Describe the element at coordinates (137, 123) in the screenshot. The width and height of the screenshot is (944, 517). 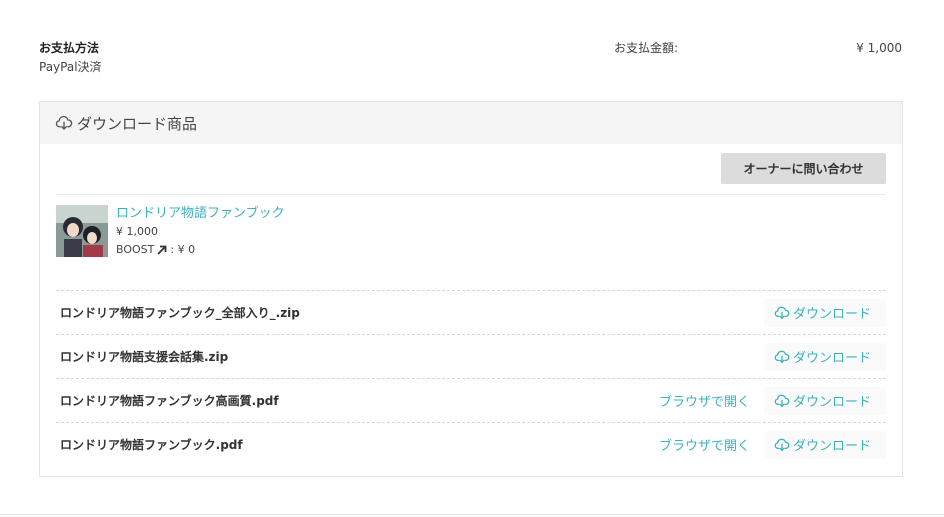
I see `panel-title: ダウンロード商品` at that location.